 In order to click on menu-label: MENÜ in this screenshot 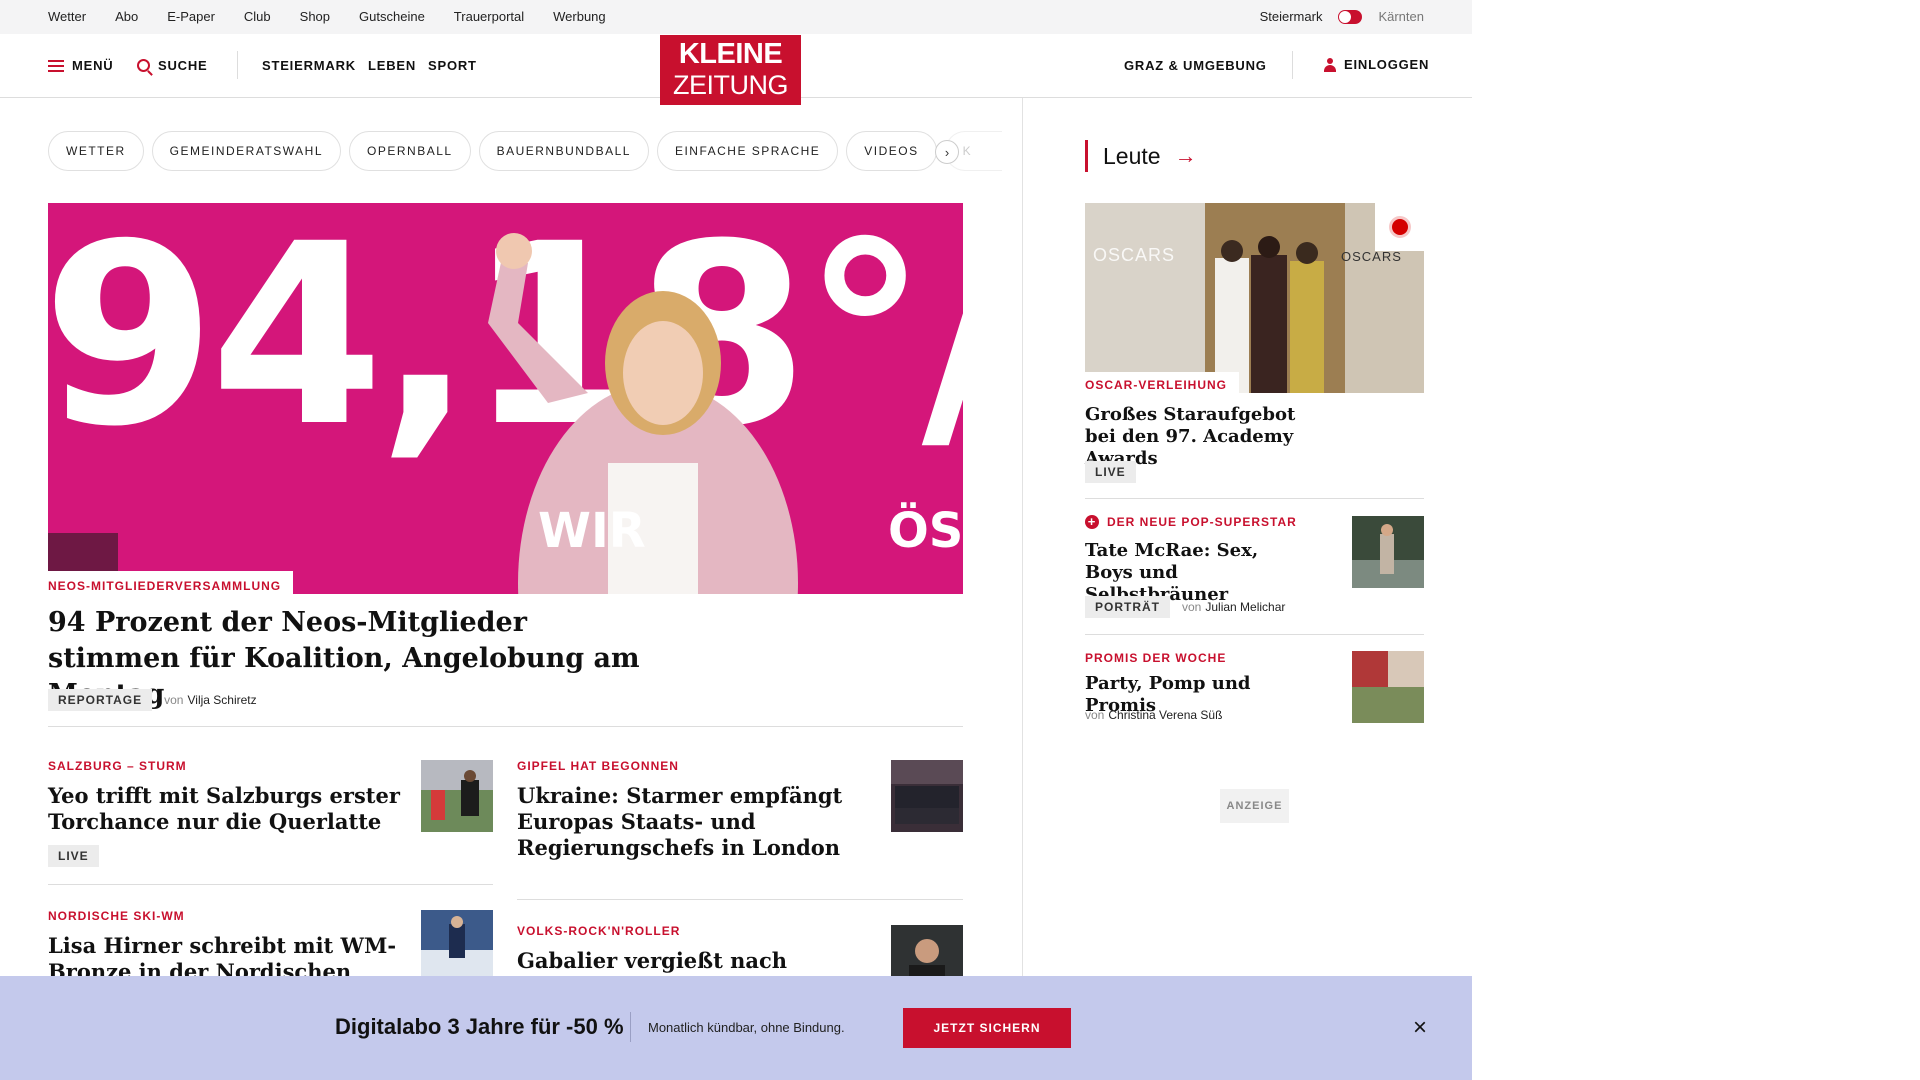, I will do `click(93, 65)`.